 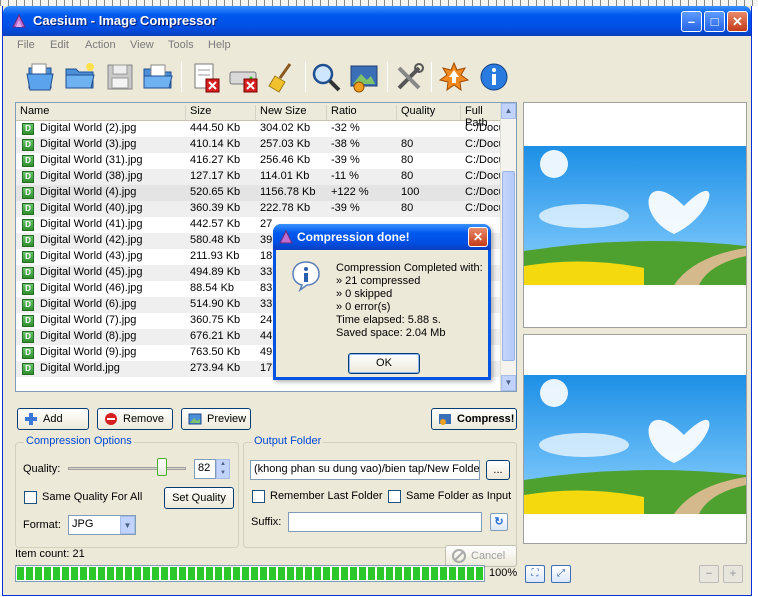 I want to click on vertical-scrollbar: ▲ ▼, so click(x=508, y=247).